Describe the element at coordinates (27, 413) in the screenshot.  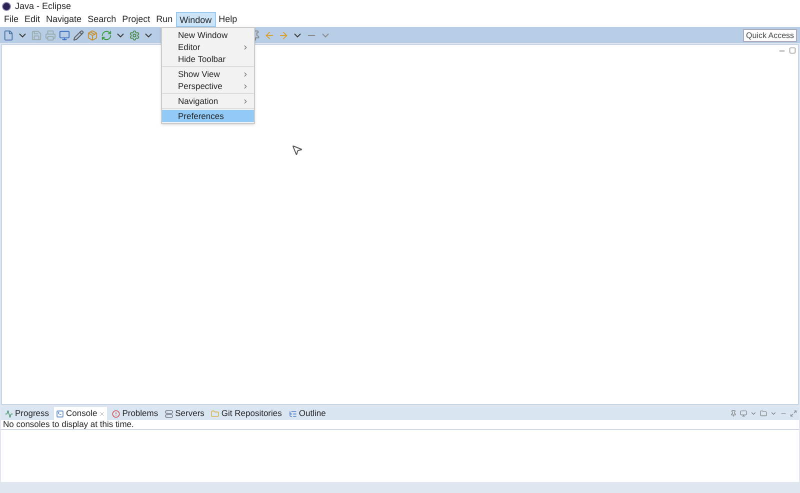
I see `panel-tab: Progress` at that location.